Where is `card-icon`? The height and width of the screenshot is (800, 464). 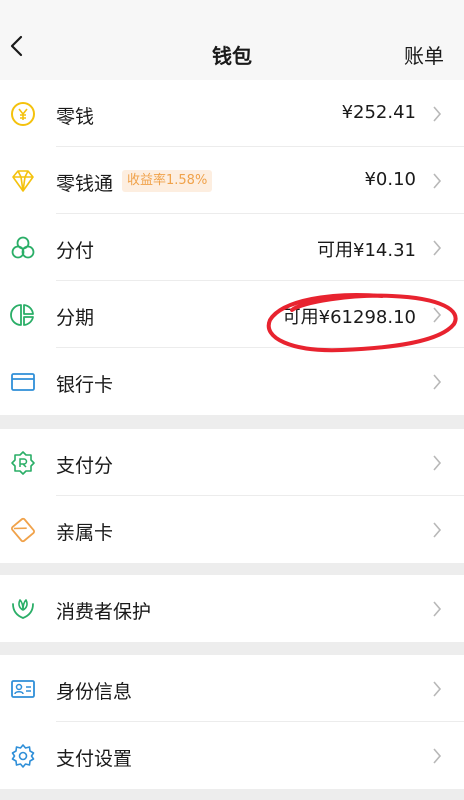 card-icon is located at coordinates (23, 382).